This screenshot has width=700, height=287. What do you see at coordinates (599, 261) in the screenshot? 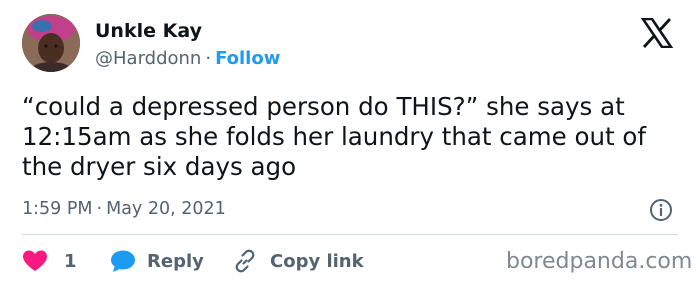
I see `watermark: boredpanda.com` at bounding box center [599, 261].